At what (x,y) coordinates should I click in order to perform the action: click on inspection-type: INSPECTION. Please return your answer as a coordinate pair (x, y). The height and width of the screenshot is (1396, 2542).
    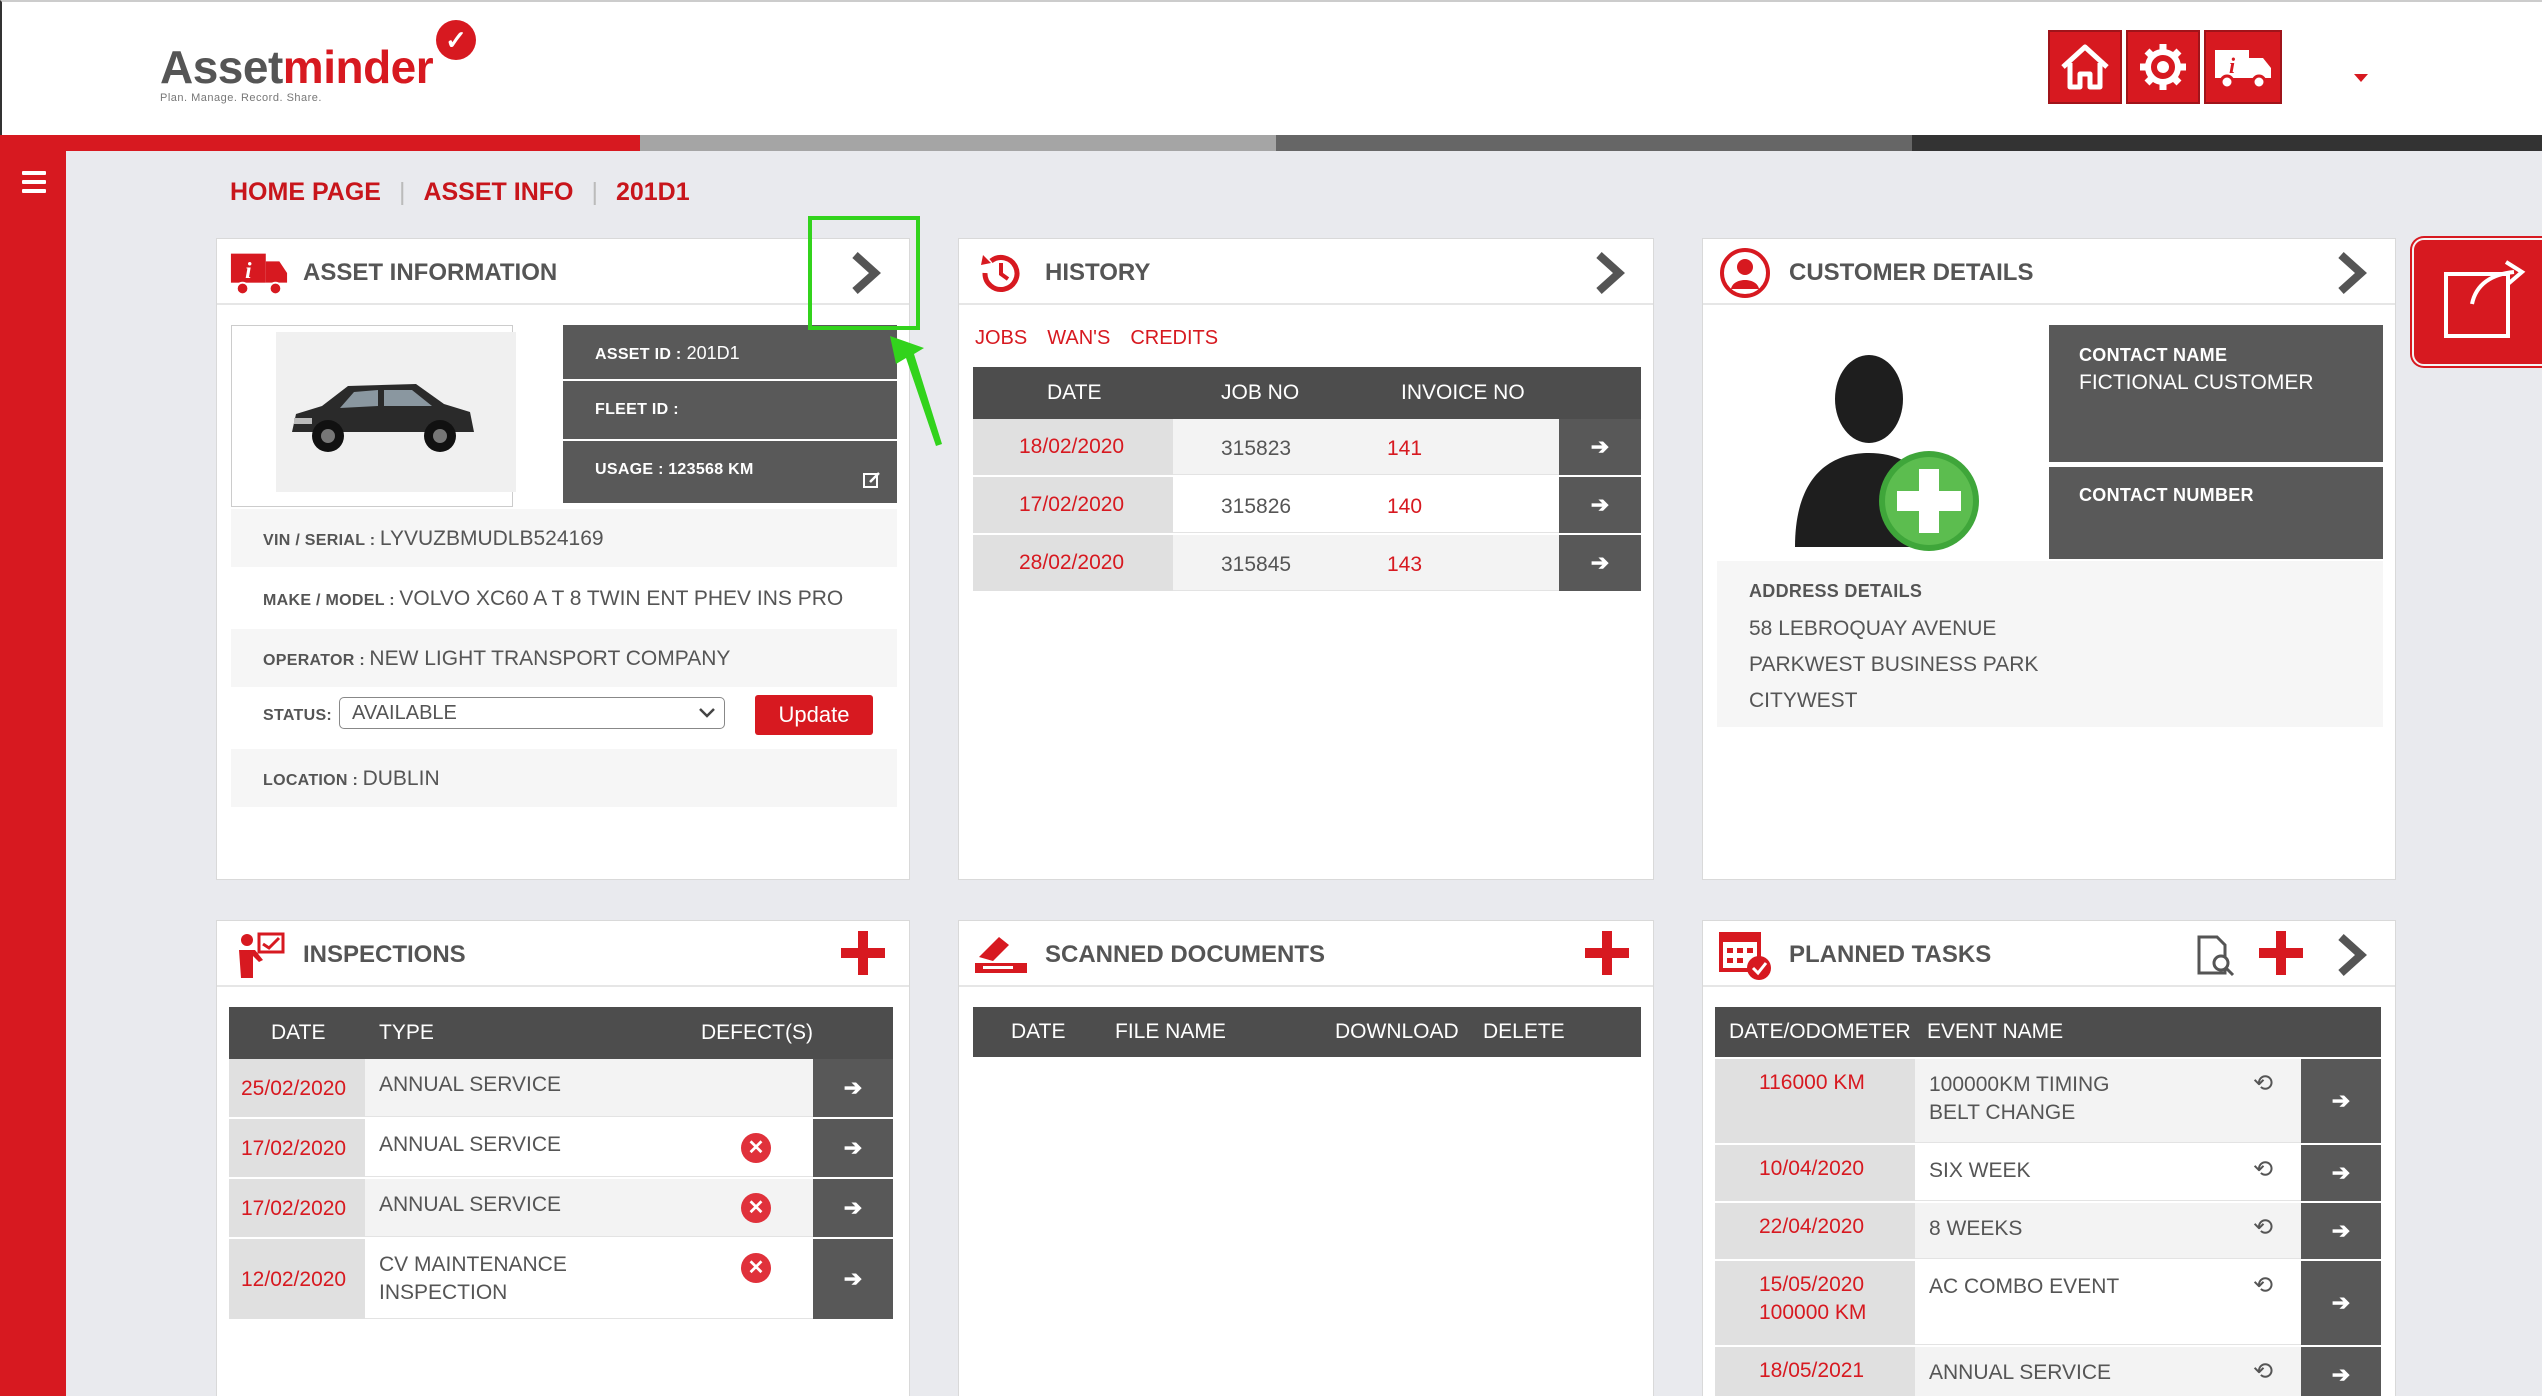
    Looking at the image, I should click on (443, 1292).